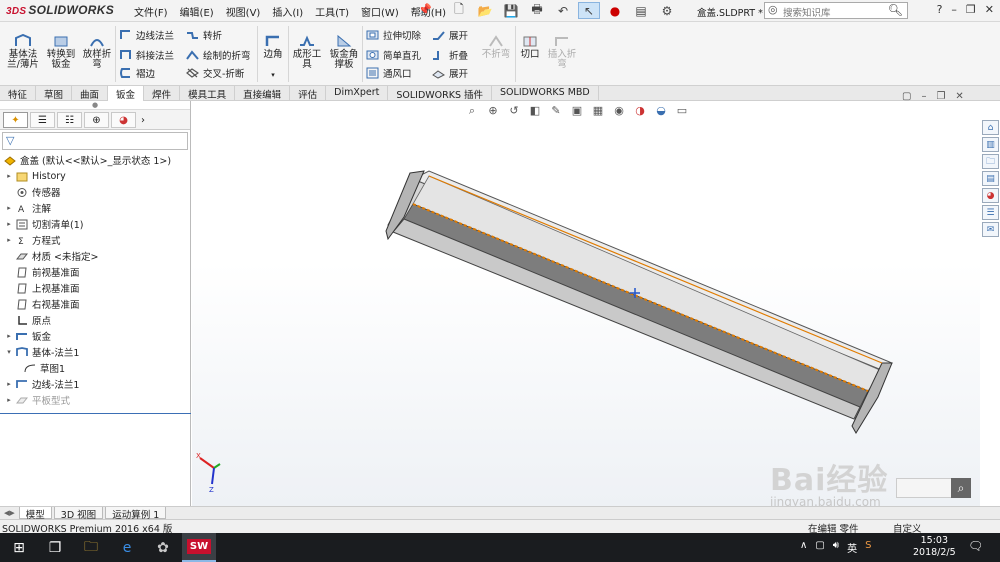  Describe the element at coordinates (146, 55) in the screenshot. I see `miter-flange-button: 斜接法兰` at that location.